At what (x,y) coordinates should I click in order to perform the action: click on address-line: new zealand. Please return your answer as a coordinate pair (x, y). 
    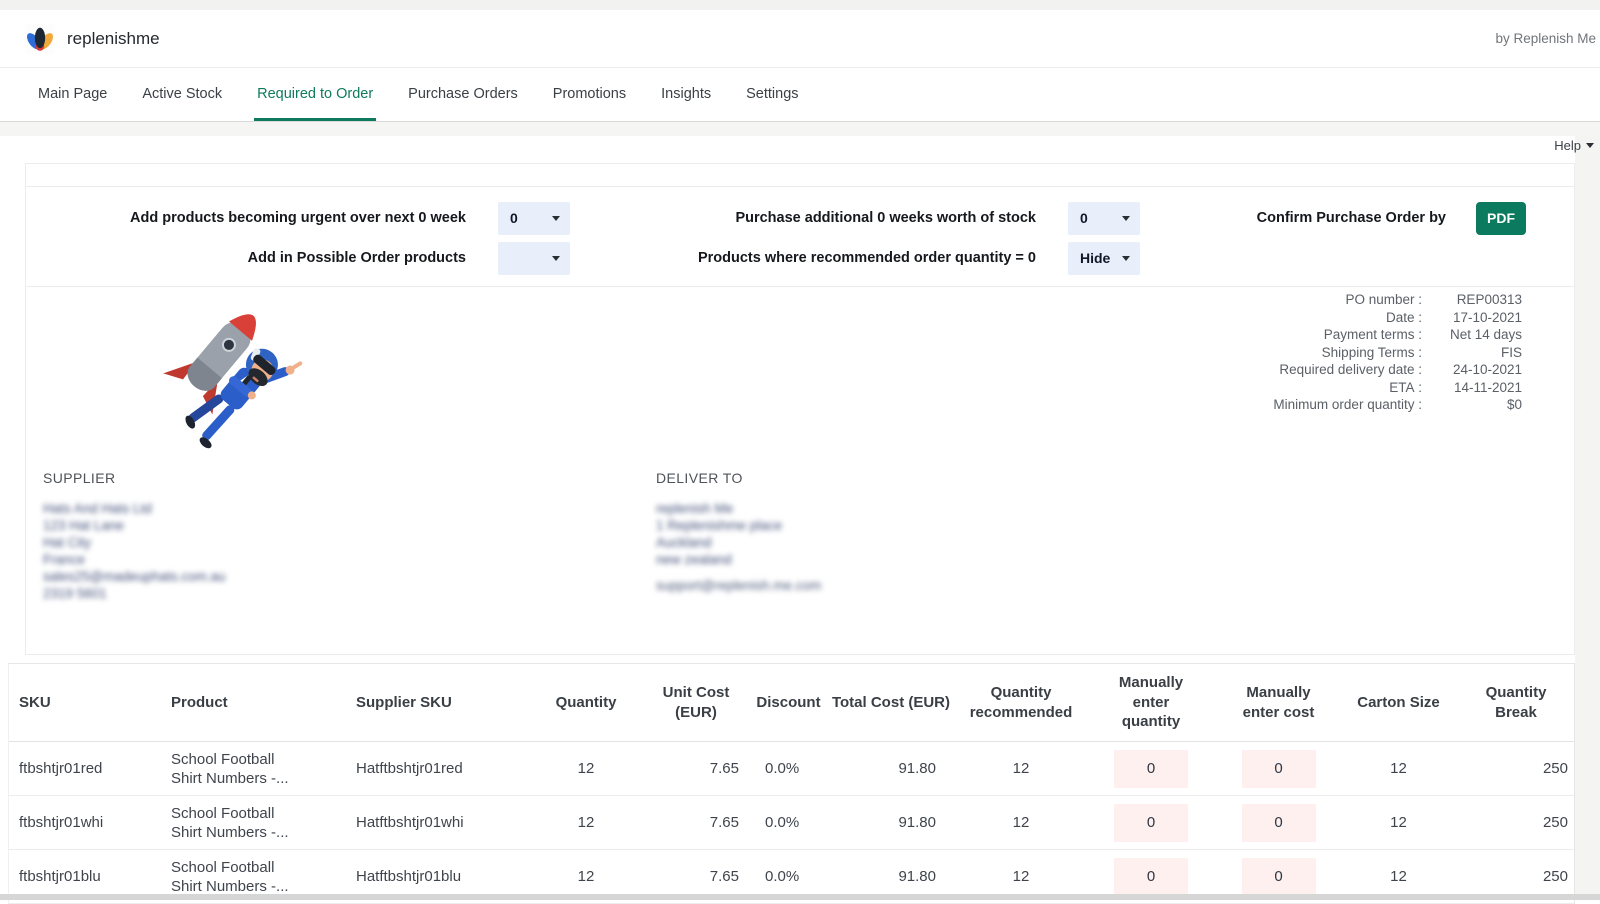
    Looking at the image, I should click on (738, 559).